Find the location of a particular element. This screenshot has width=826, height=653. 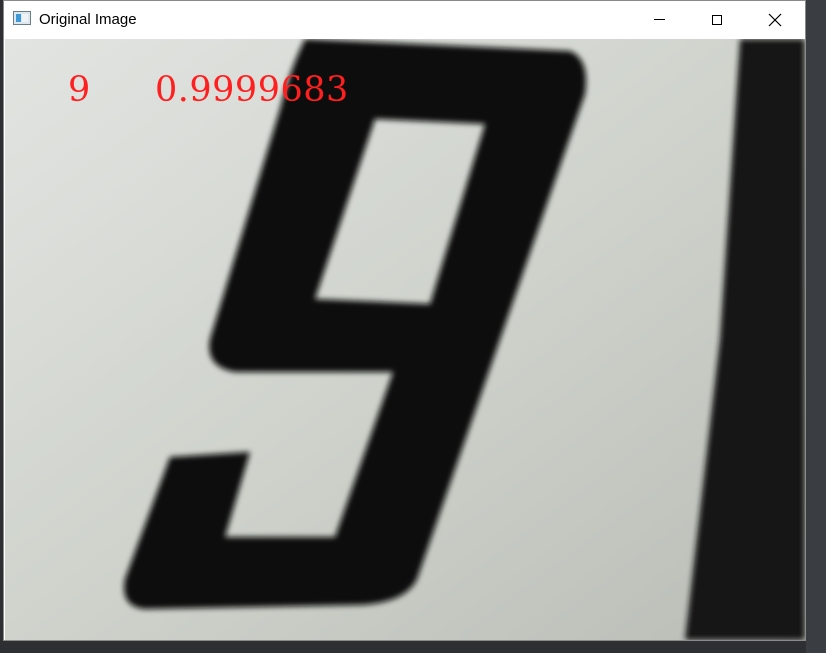

title-bar: Original Image is located at coordinates (404, 19).